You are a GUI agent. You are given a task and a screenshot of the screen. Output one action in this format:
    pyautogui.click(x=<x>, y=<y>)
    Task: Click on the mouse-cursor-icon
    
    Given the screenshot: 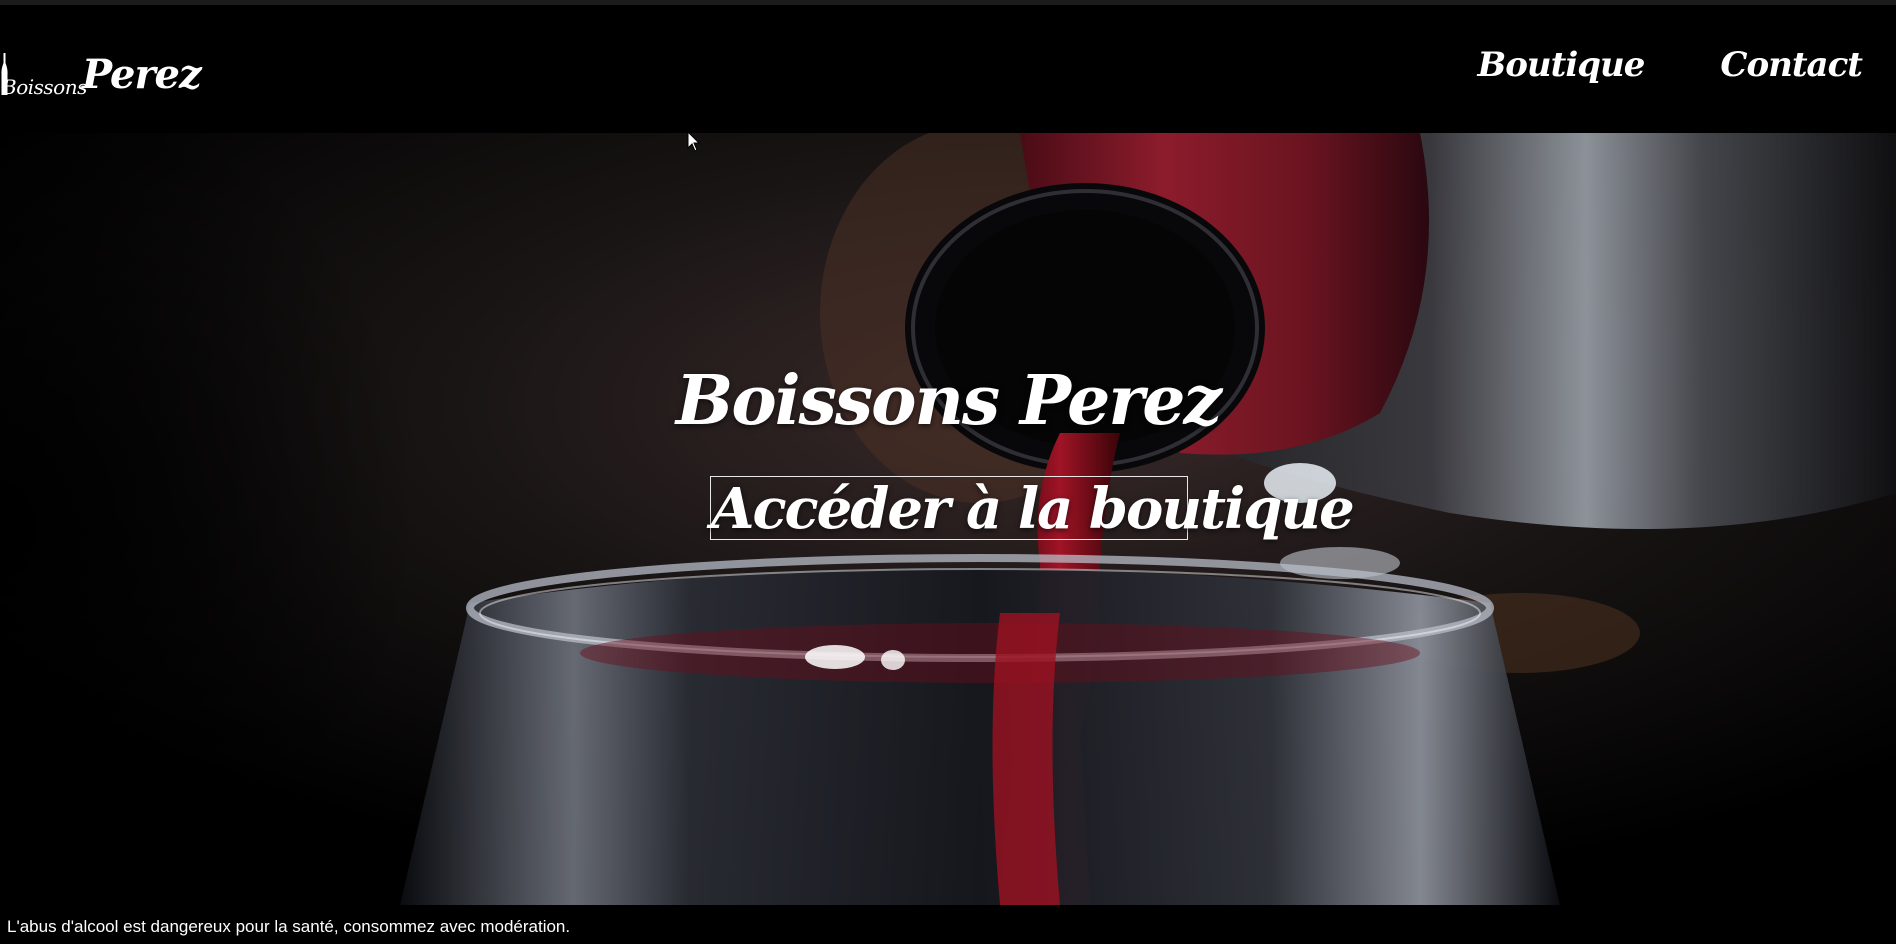 What is the action you would take?
    pyautogui.click(x=694, y=141)
    